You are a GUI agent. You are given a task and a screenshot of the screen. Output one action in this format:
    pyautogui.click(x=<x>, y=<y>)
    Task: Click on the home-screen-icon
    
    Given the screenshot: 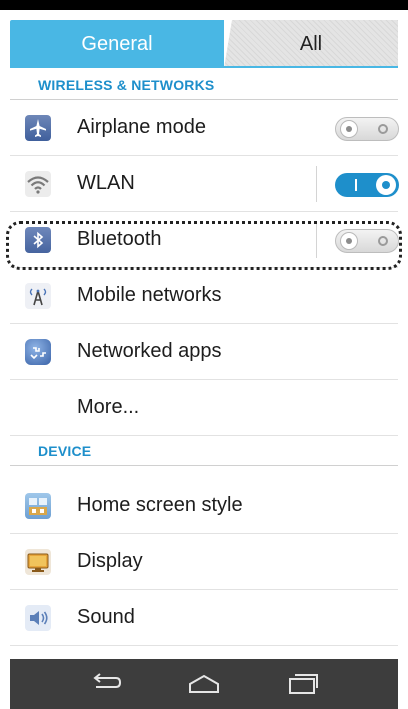 What is the action you would take?
    pyautogui.click(x=38, y=506)
    